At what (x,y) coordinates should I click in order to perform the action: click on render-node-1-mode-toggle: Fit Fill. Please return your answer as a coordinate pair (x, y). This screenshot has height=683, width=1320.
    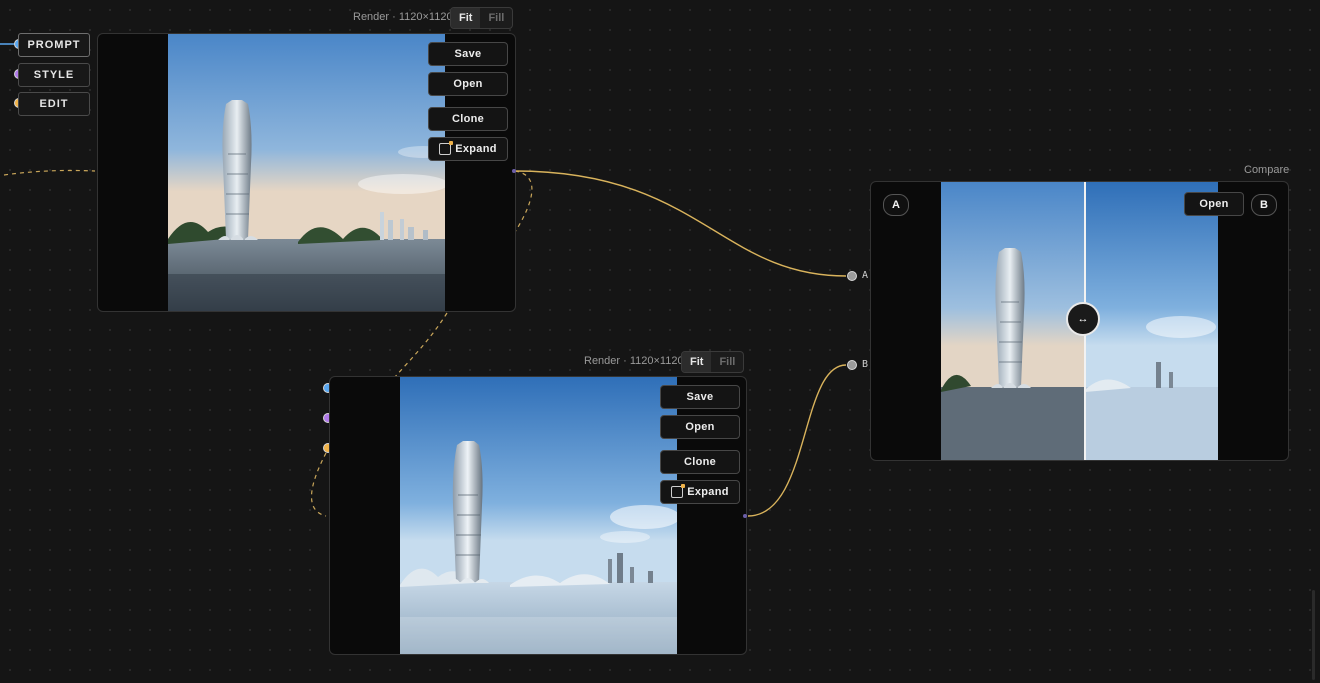
    Looking at the image, I should click on (482, 18).